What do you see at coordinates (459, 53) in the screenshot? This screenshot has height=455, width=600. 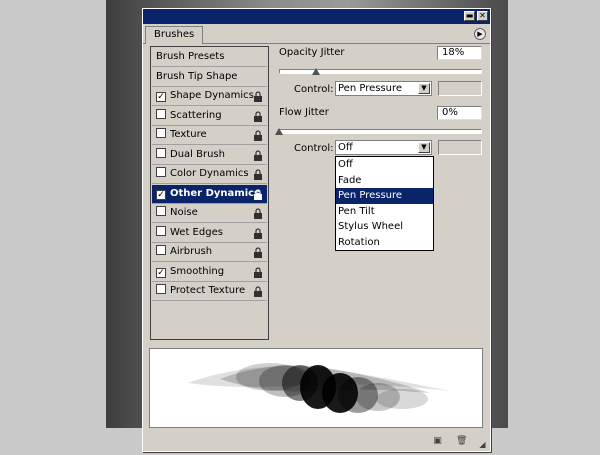 I see `opacity-jitter-value: 18%` at bounding box center [459, 53].